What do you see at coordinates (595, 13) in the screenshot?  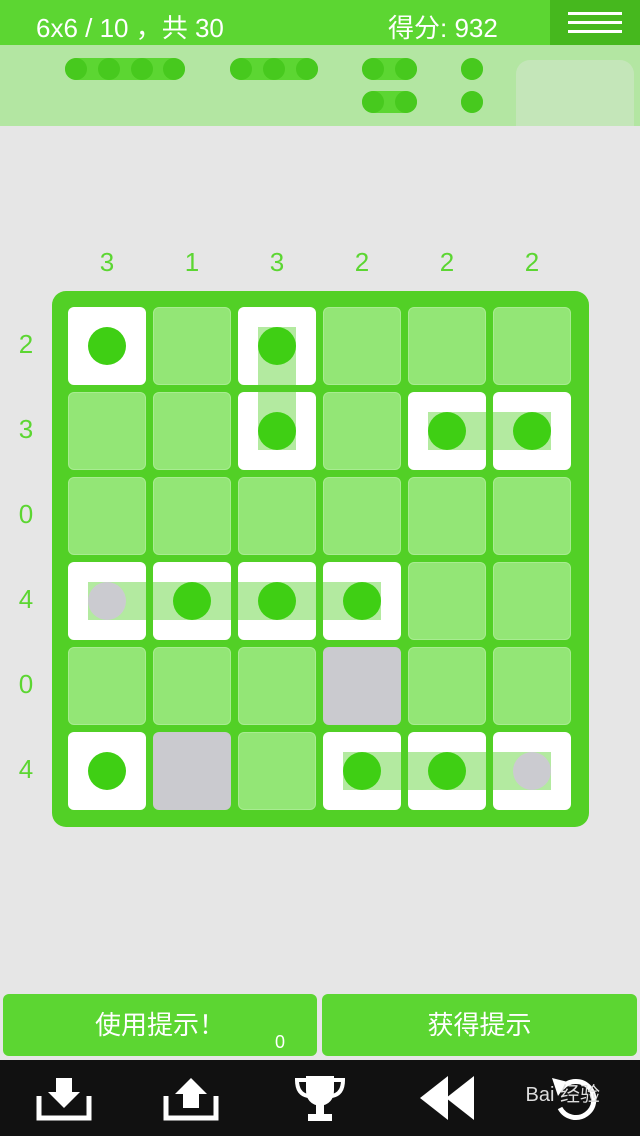 I see `menu-icon` at bounding box center [595, 13].